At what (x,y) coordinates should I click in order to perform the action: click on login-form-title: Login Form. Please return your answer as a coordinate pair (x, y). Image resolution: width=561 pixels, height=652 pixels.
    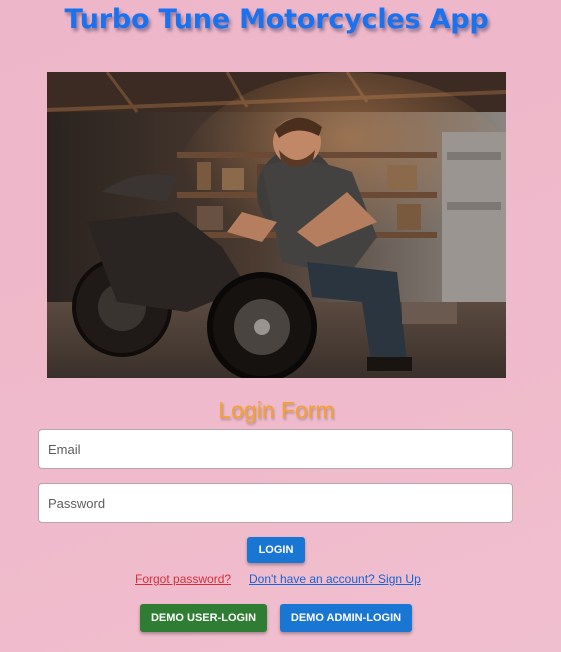
    Looking at the image, I should click on (276, 410).